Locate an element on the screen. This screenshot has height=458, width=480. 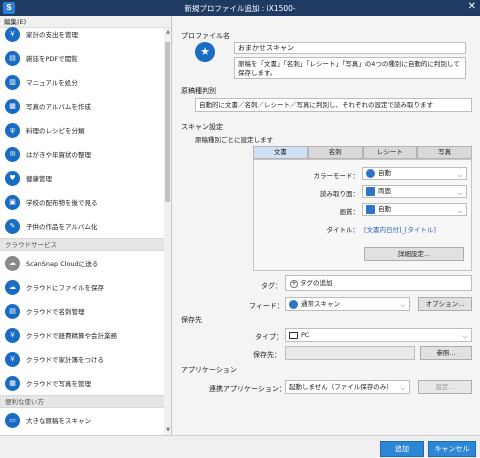
cloud-item: ￥ クラウドで経費精算や会計業務 is located at coordinates (85, 335).